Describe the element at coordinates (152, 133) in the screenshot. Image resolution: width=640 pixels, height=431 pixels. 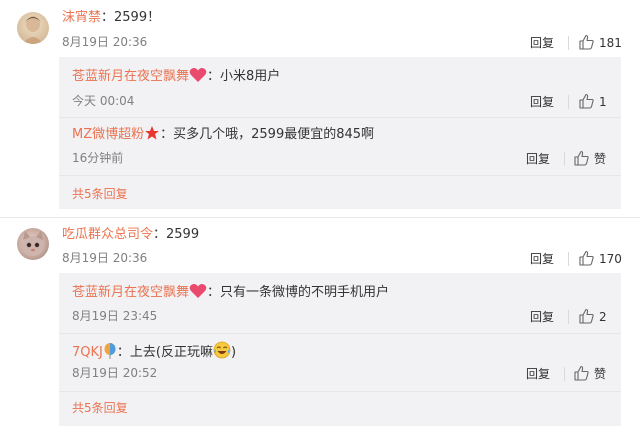
I see `star-badge-icon` at that location.